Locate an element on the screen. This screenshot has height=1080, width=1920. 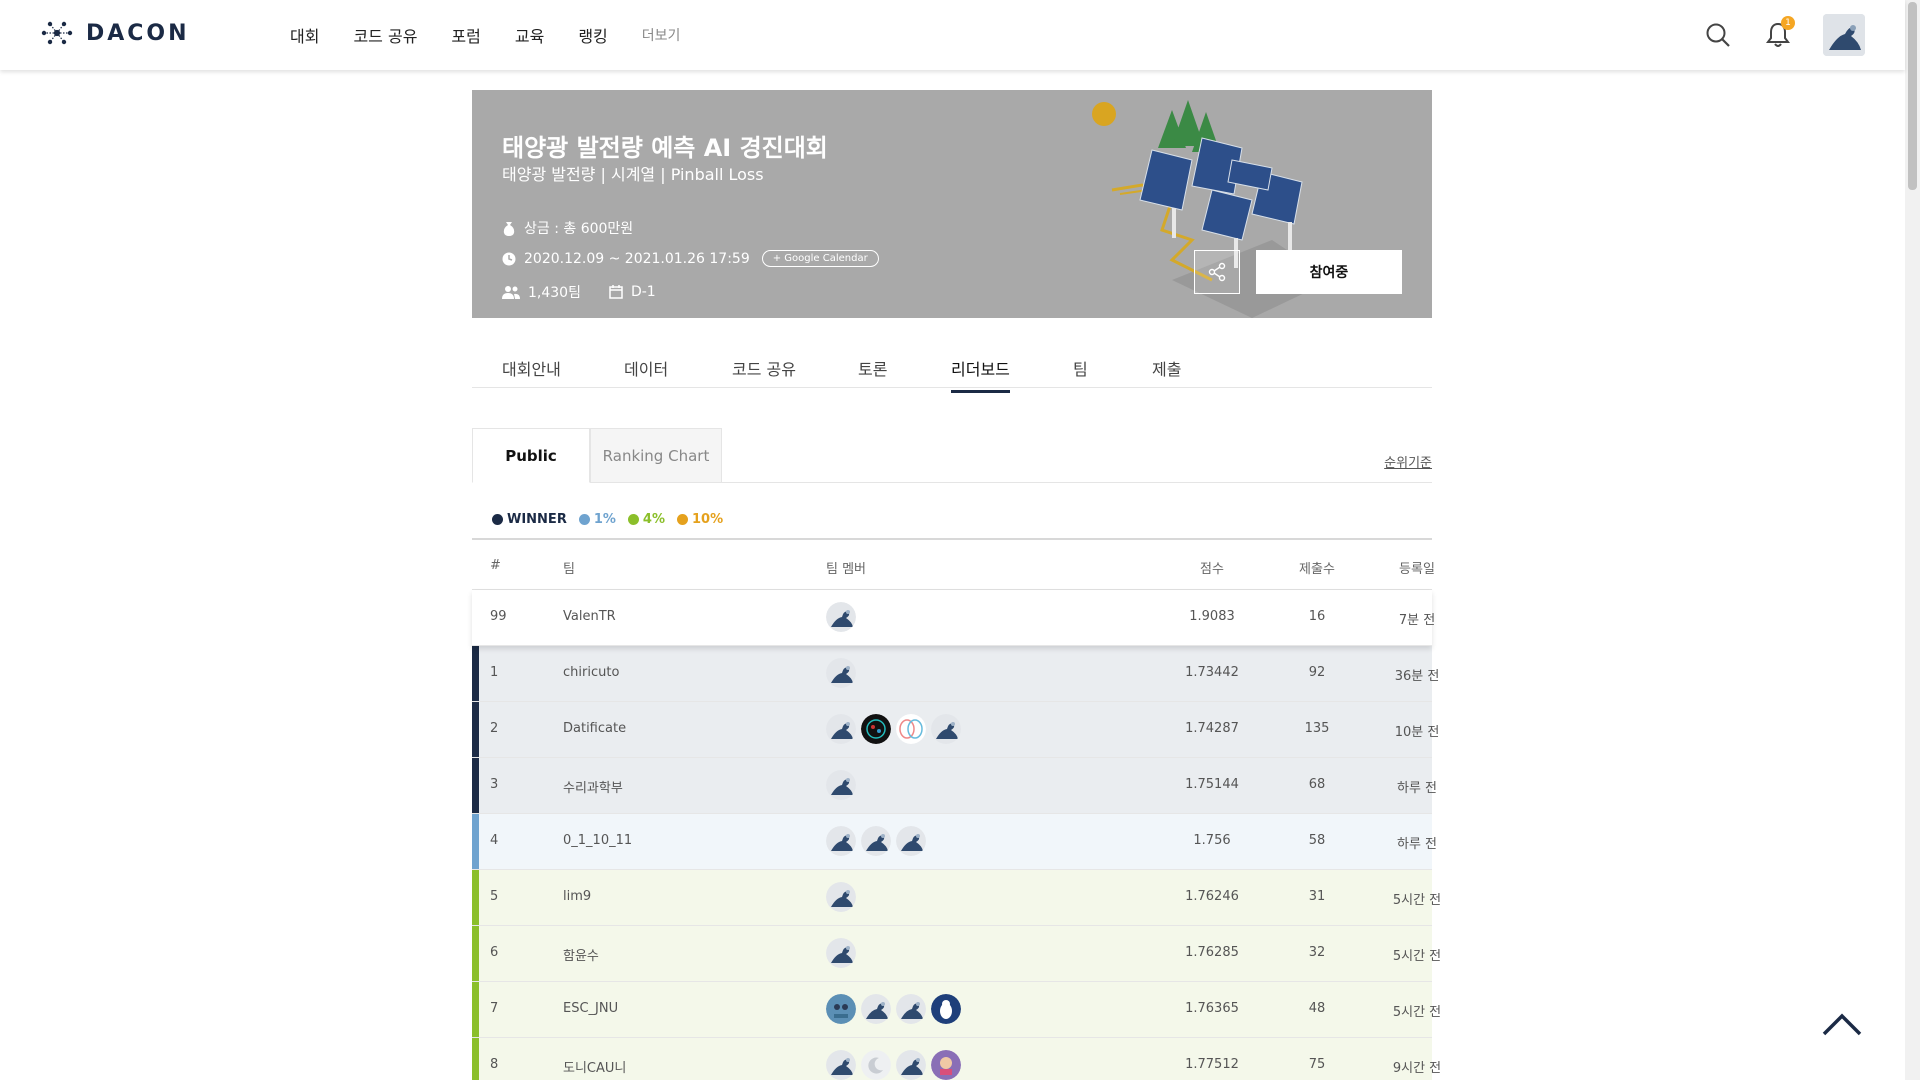
scrollbar-thumb is located at coordinates (1912, 96).